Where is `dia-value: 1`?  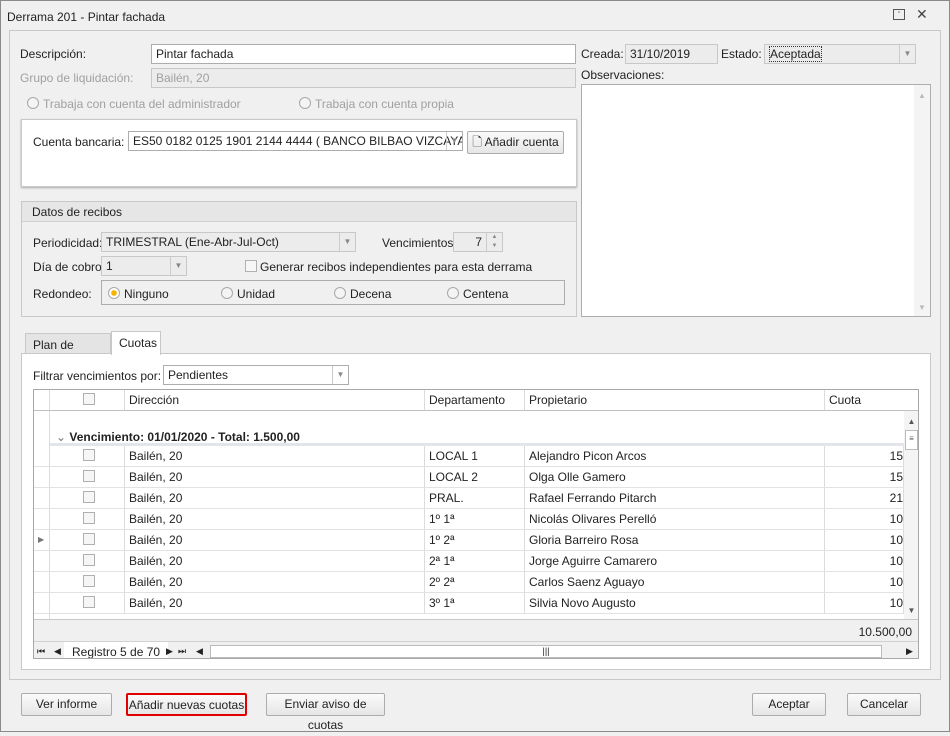
dia-value: 1 is located at coordinates (109, 266).